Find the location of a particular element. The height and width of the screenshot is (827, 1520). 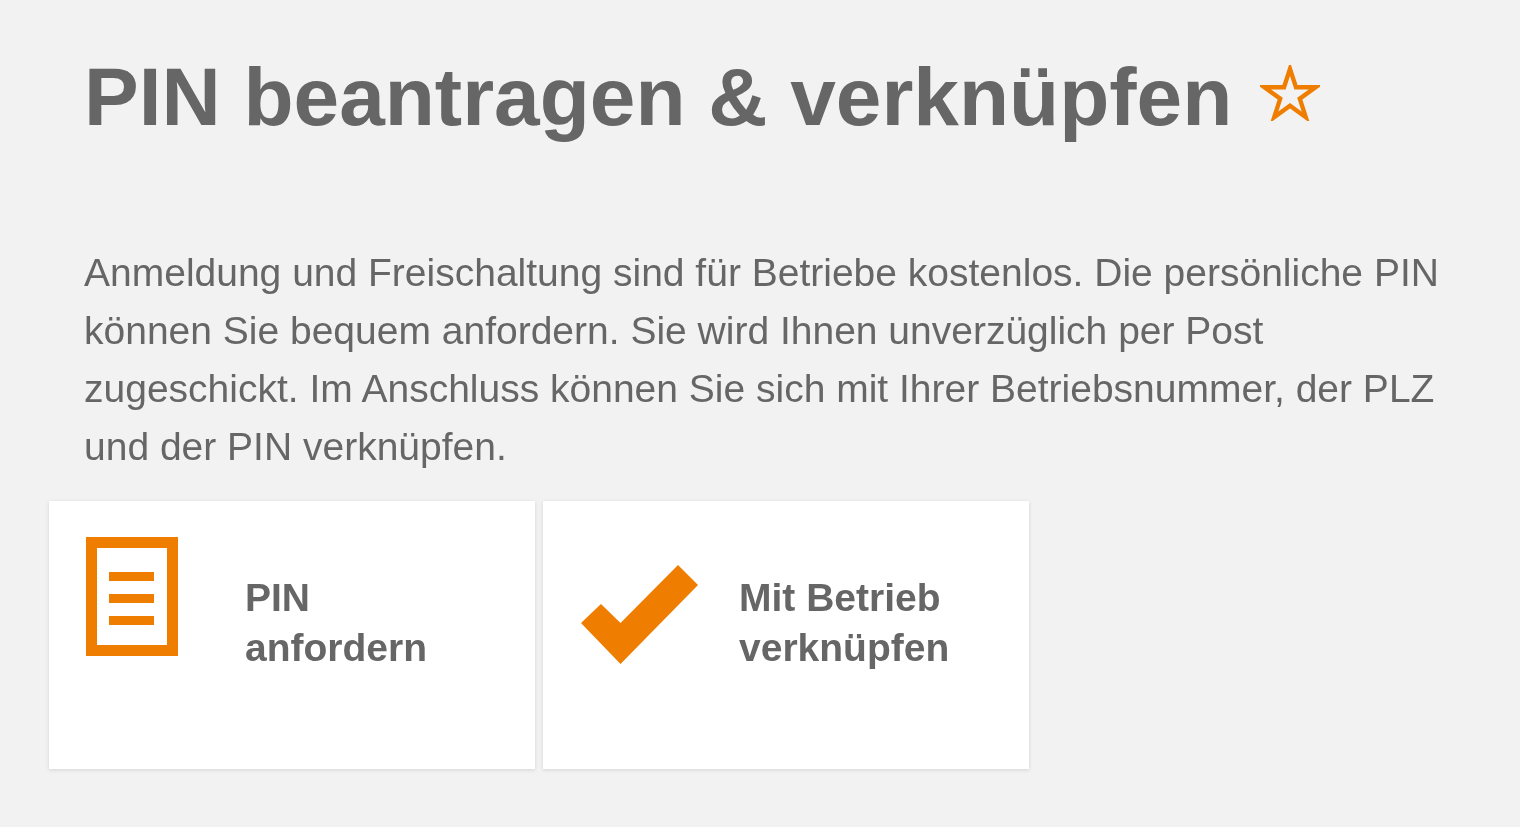

document-icon is located at coordinates (132, 596).